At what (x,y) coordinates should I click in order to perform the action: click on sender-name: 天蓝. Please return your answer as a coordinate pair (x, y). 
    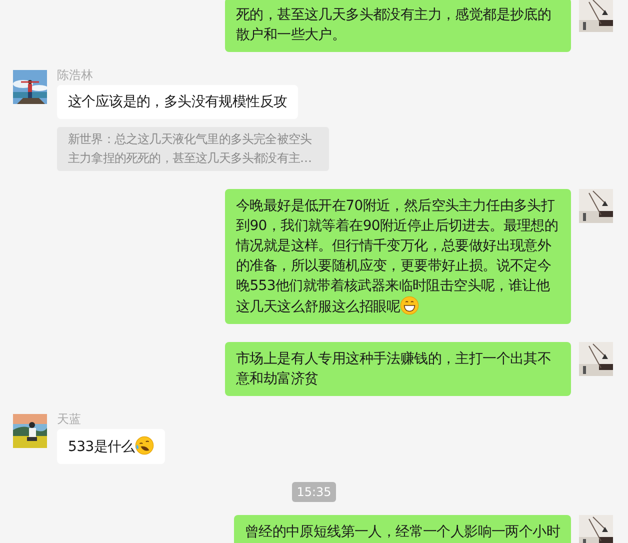
    Looking at the image, I should click on (69, 419).